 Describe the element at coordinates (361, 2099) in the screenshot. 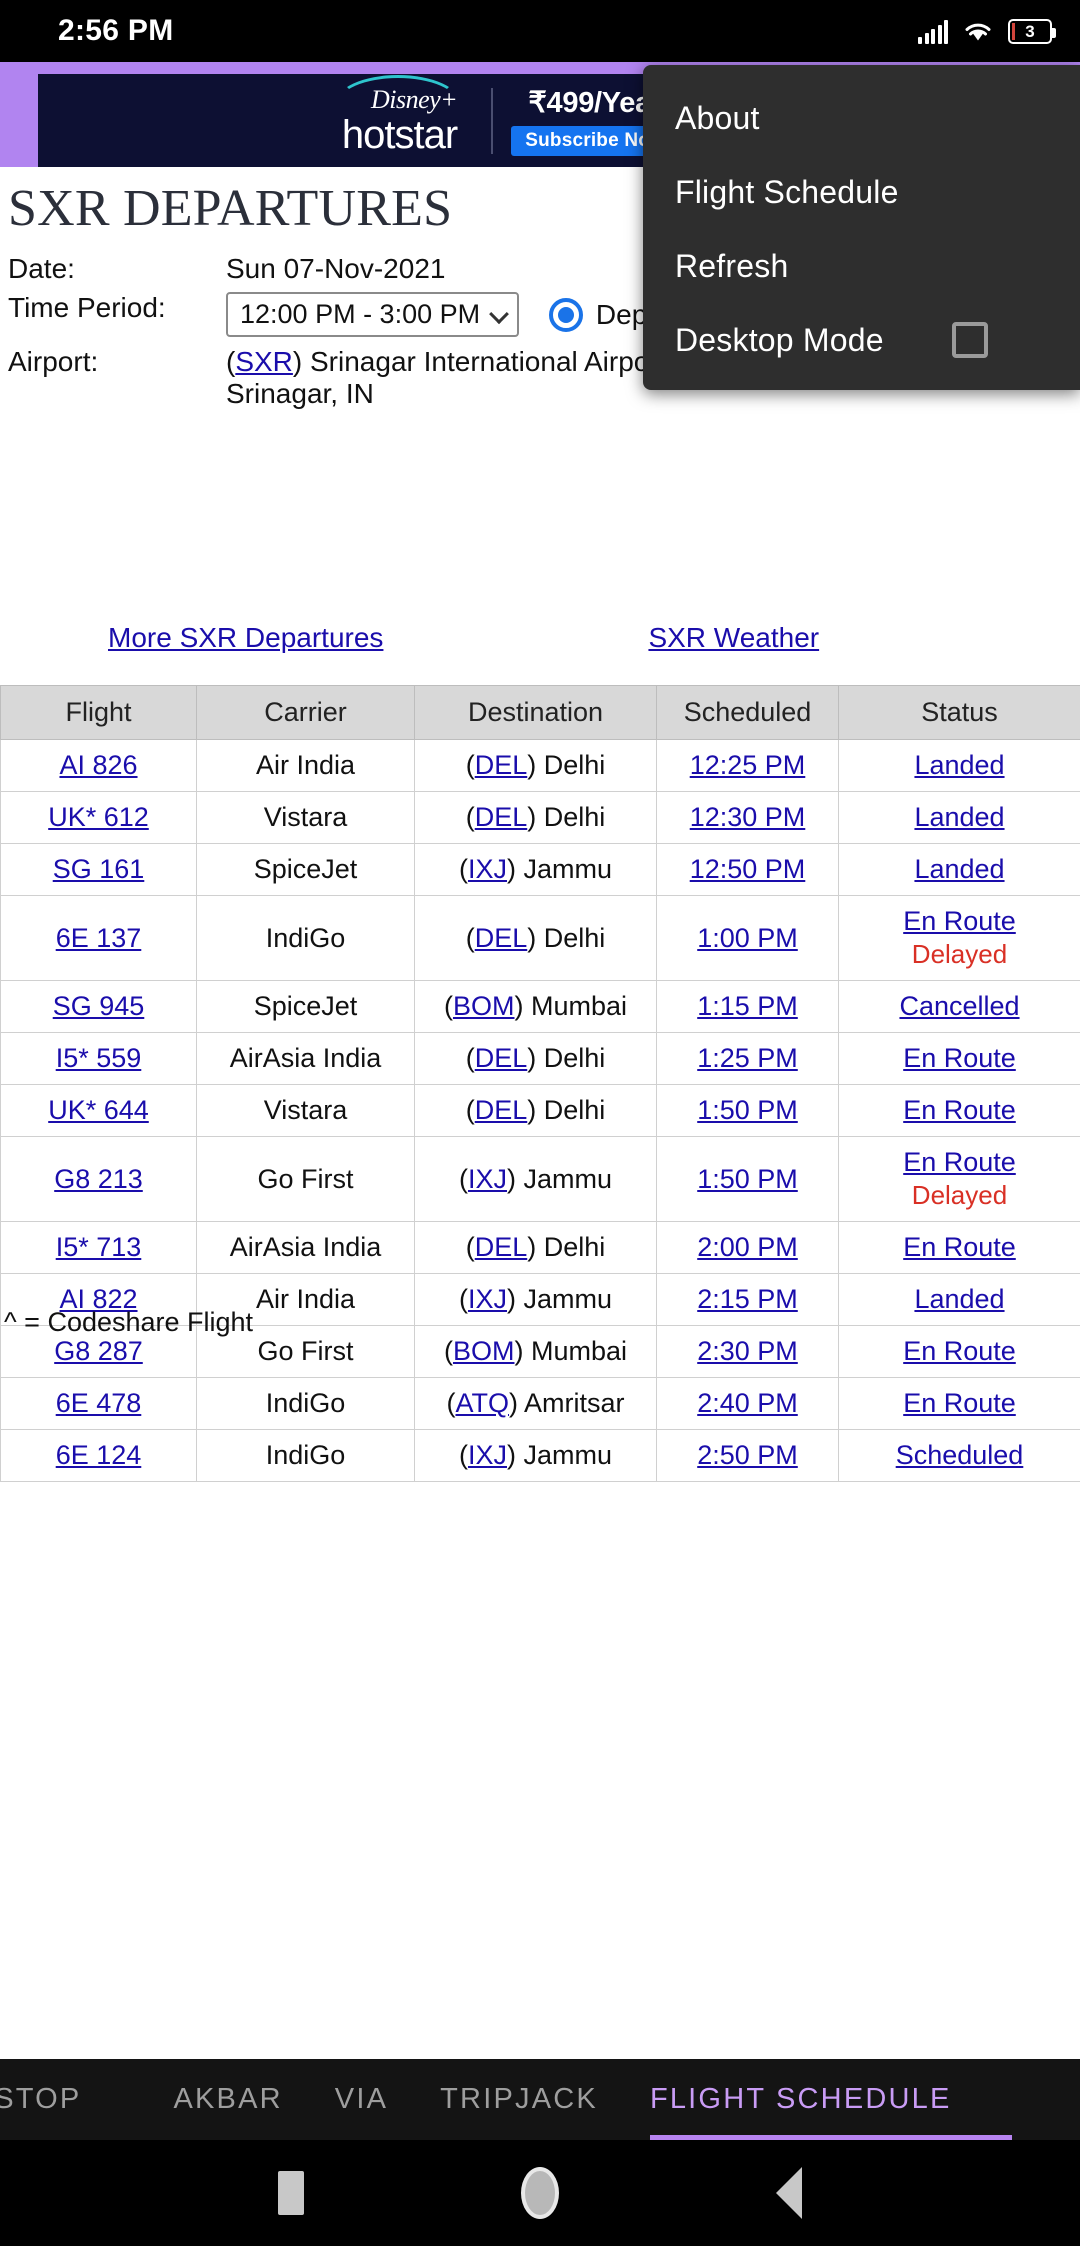

I see `tab-via: VIA` at that location.